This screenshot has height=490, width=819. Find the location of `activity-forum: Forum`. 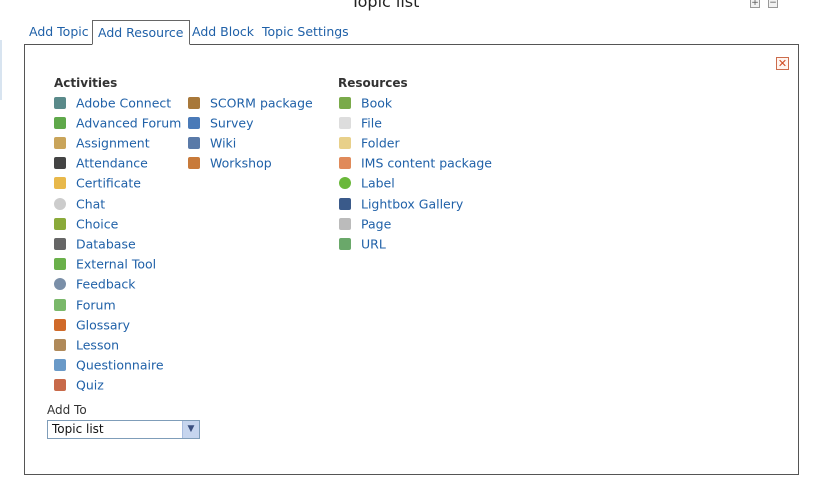

activity-forum: Forum is located at coordinates (85, 305).